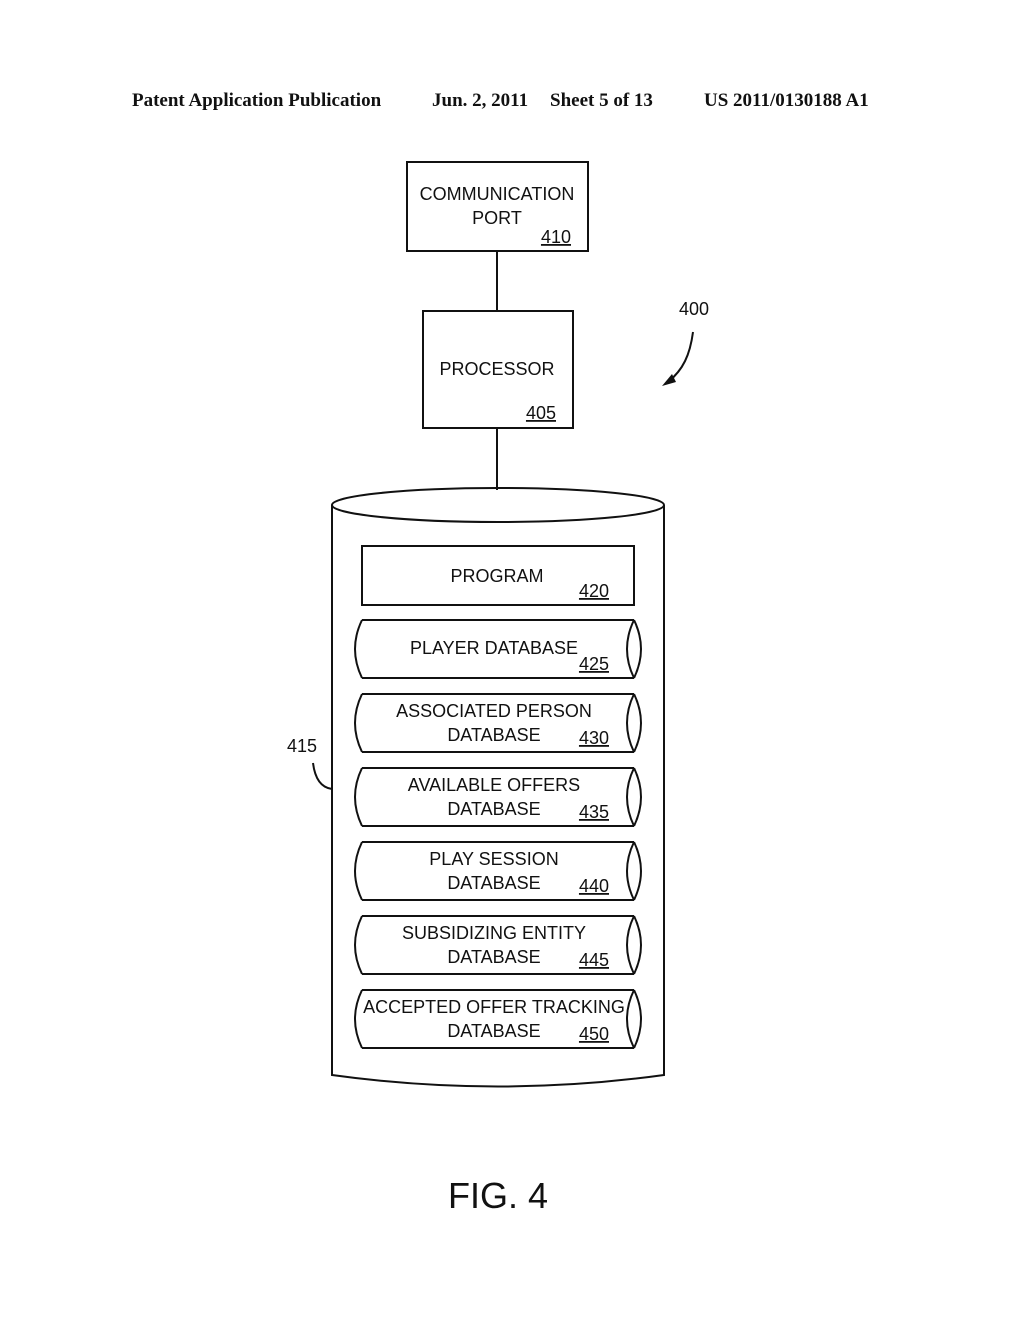  I want to click on database-ref: 430, so click(594, 738).